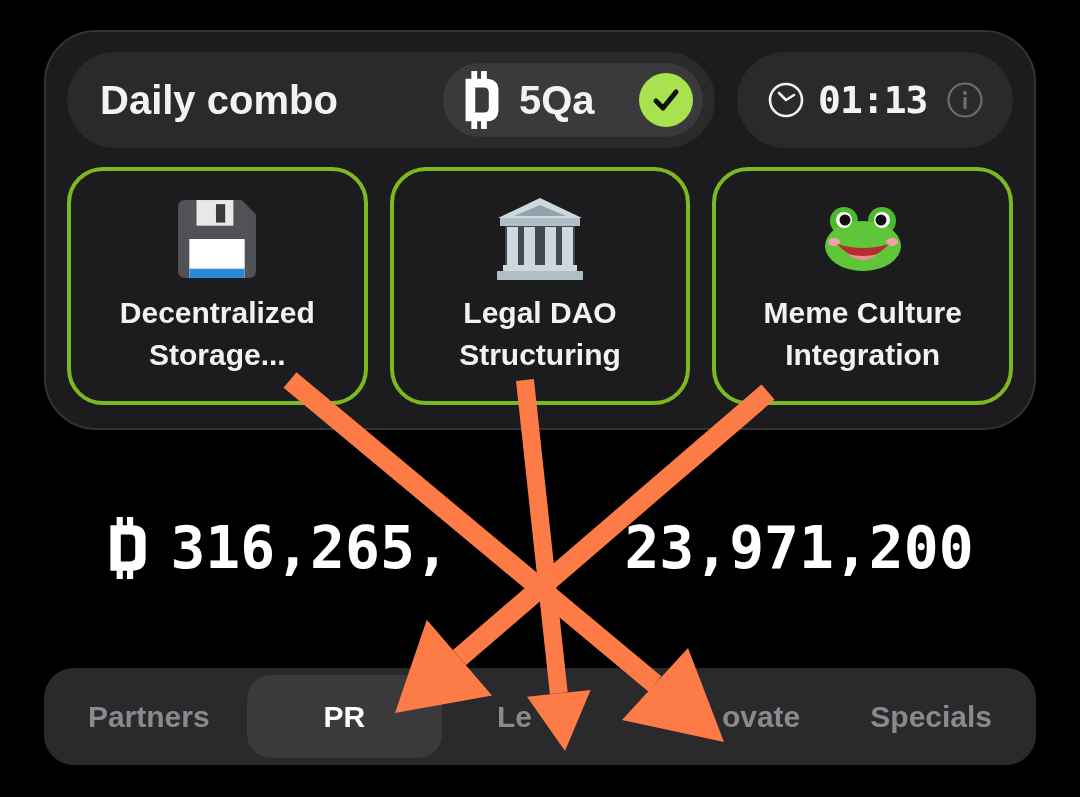 The height and width of the screenshot is (797, 1080). Describe the element at coordinates (310, 548) in the screenshot. I see `balance-amount: 316,265,` at that location.